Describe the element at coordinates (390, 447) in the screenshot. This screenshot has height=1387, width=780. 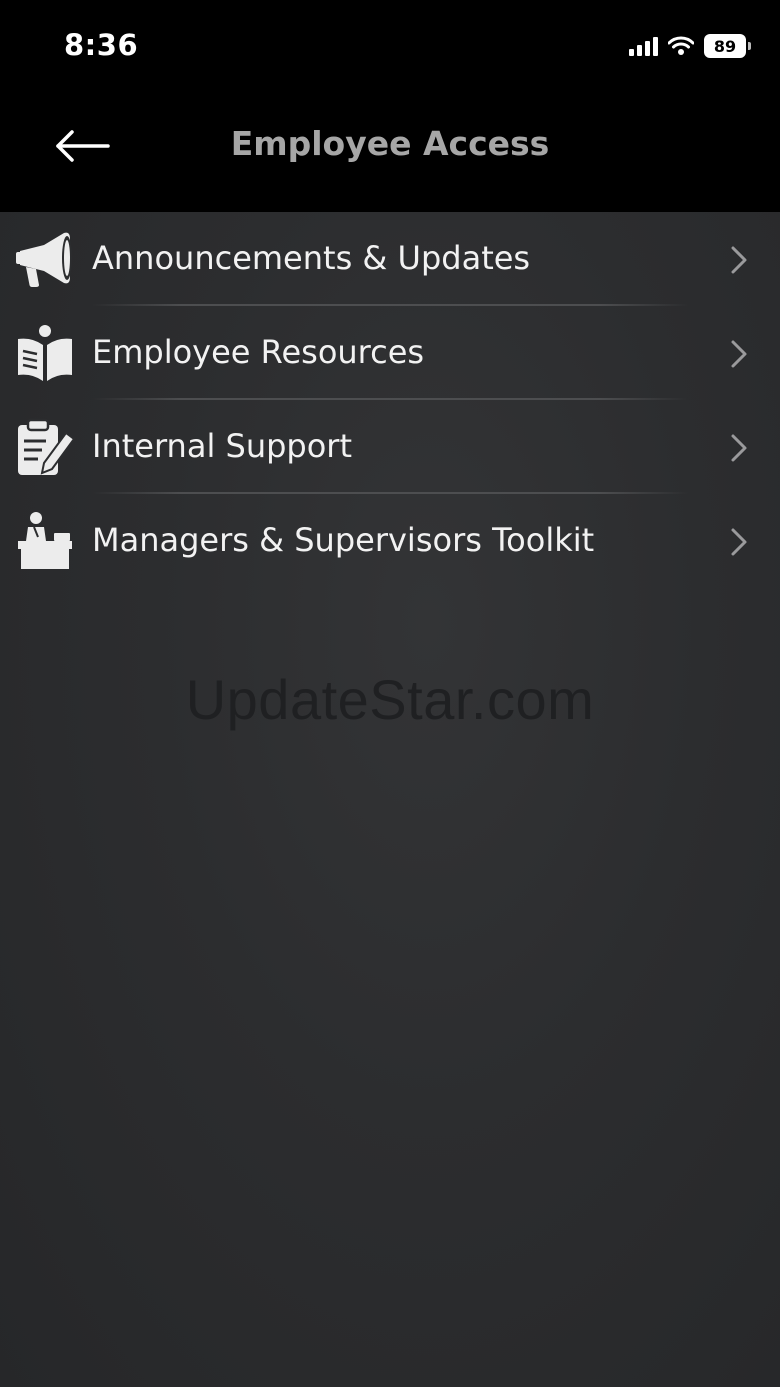
I see `menu-item-internal-support: Internal Support` at that location.